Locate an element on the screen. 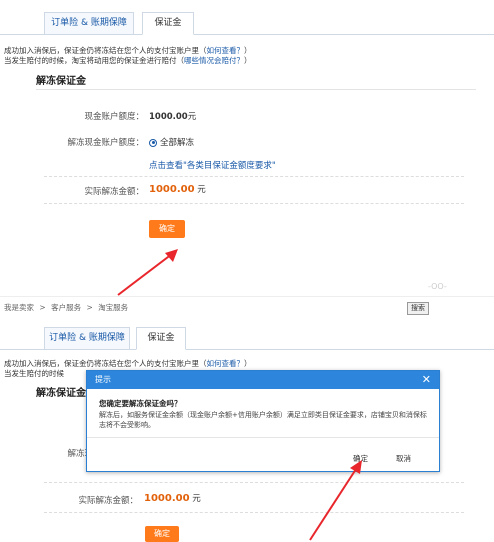 The image size is (494, 542). dialog-cancel-button: 取消 is located at coordinates (403, 458).